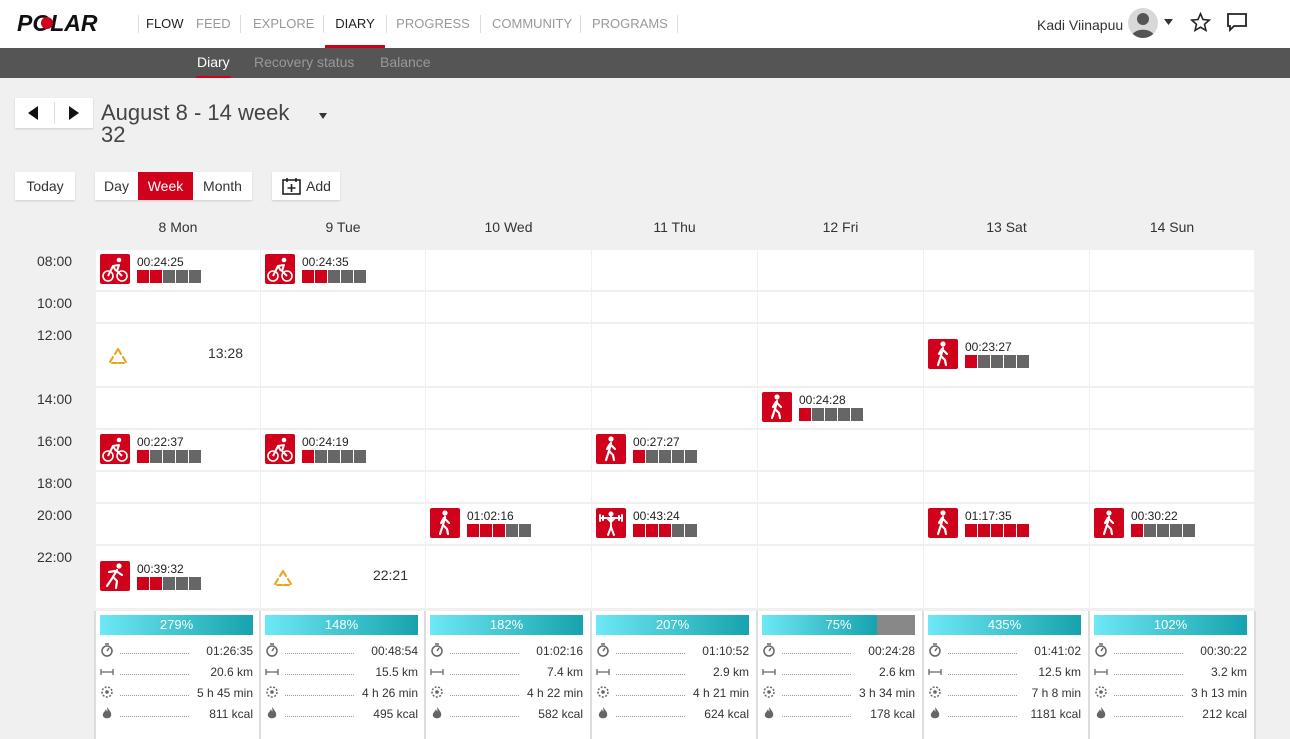 The width and height of the screenshot is (1290, 739). What do you see at coordinates (116, 186) in the screenshot?
I see `day-view-button: Day` at bounding box center [116, 186].